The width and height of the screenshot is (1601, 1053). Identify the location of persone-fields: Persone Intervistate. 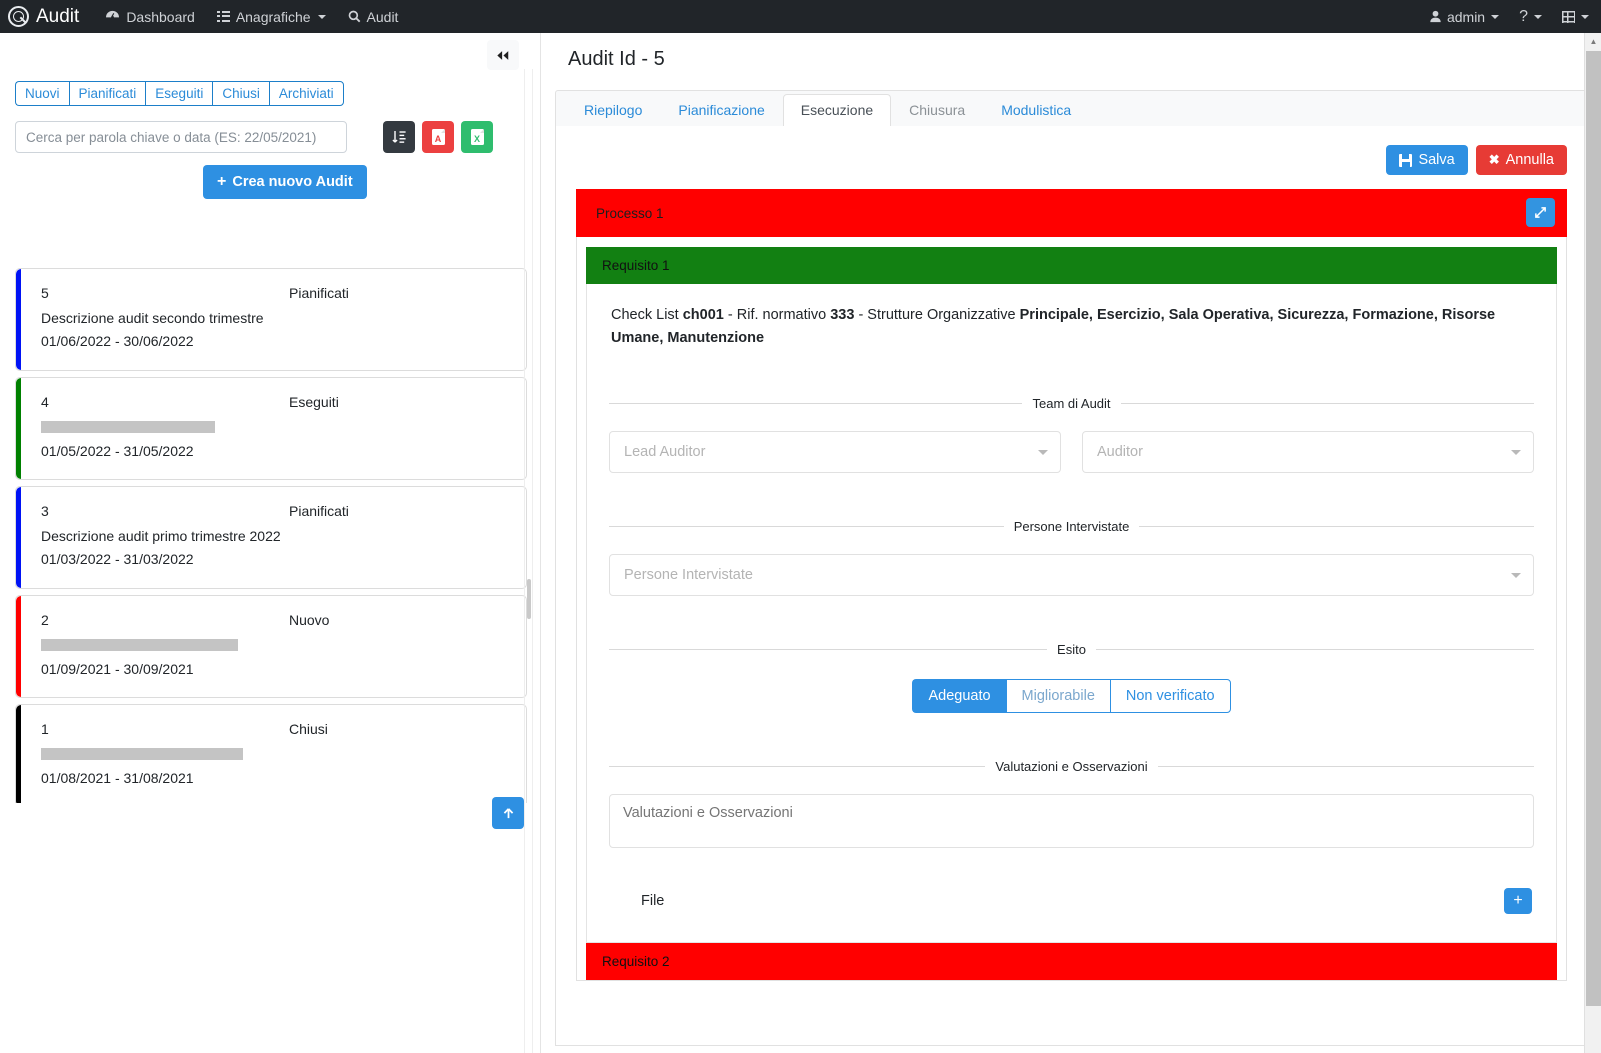
(1071, 575).